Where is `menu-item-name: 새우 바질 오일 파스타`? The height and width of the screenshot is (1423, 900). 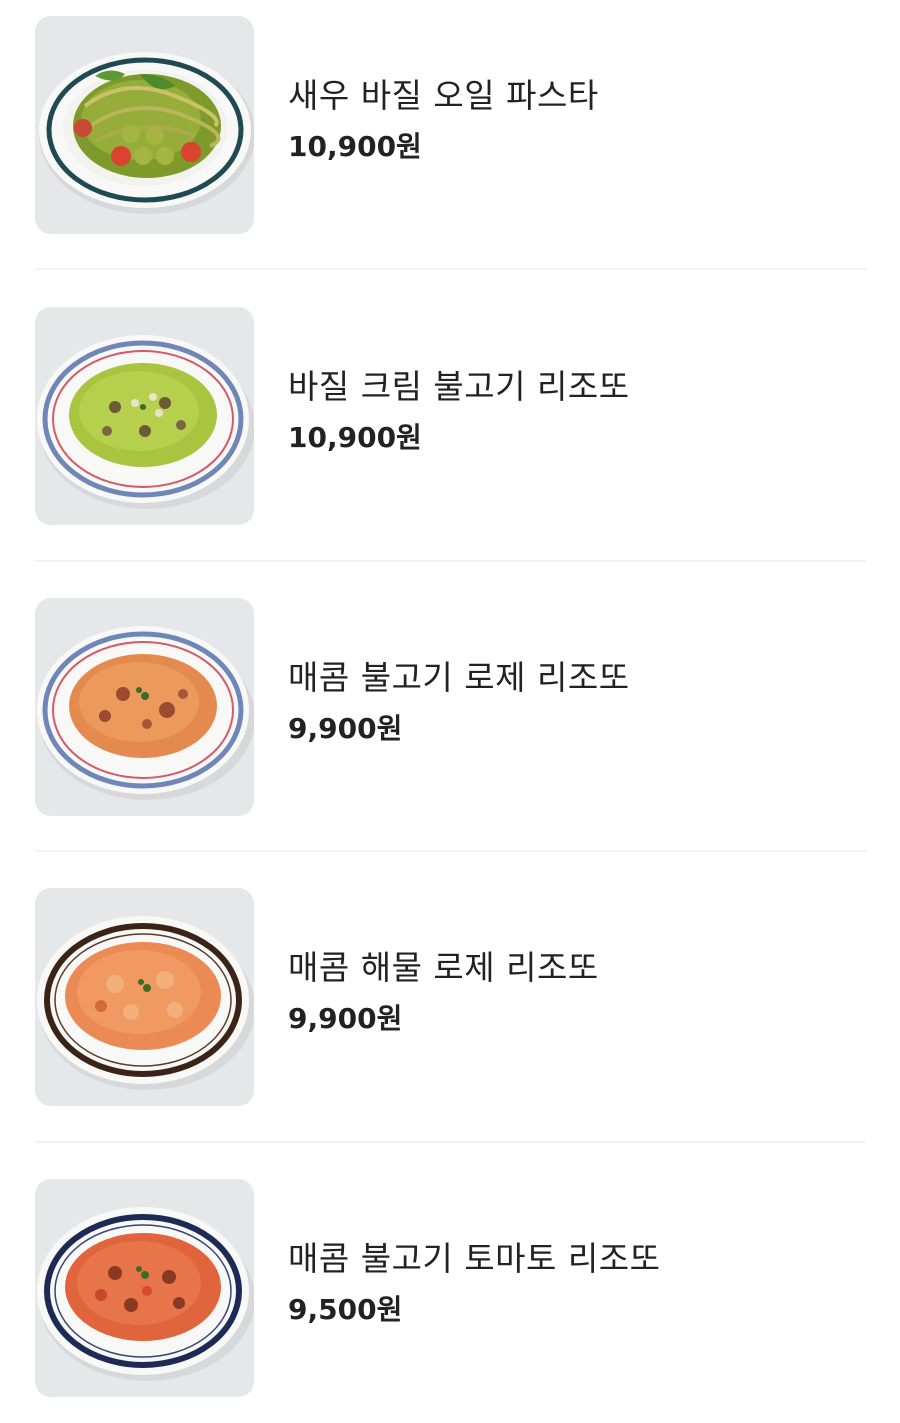 menu-item-name: 새우 바질 오일 파스타 is located at coordinates (443, 95).